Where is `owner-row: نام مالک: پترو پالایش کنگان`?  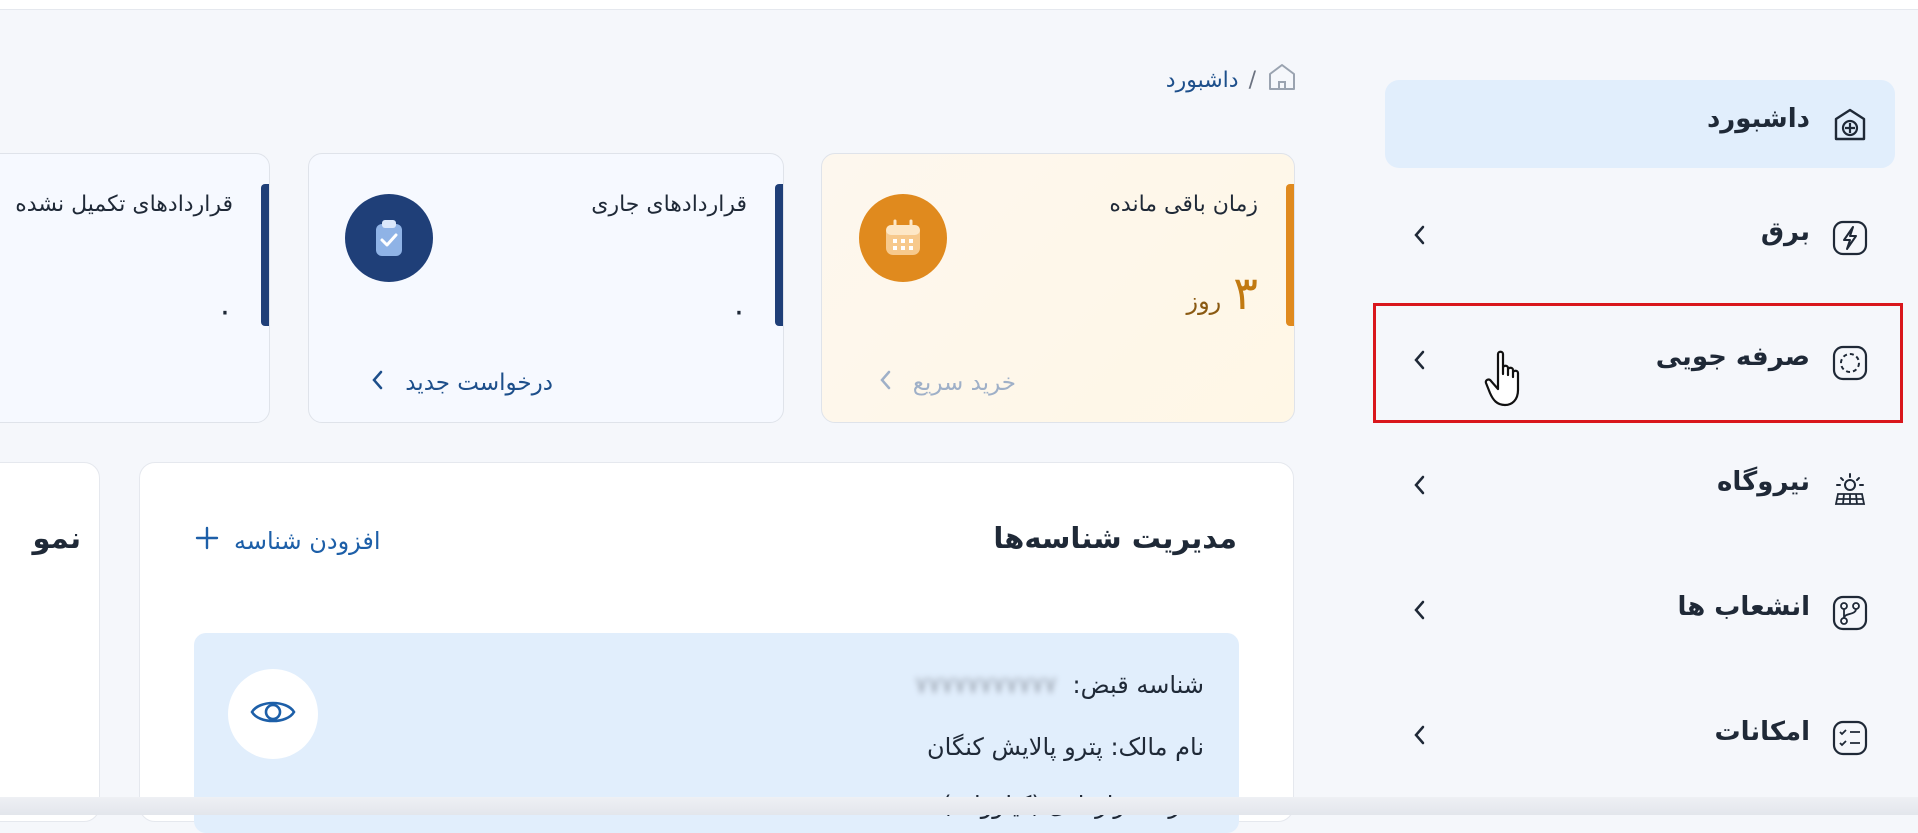 owner-row: نام مالک: پترو پالایش کنگان is located at coordinates (1065, 747).